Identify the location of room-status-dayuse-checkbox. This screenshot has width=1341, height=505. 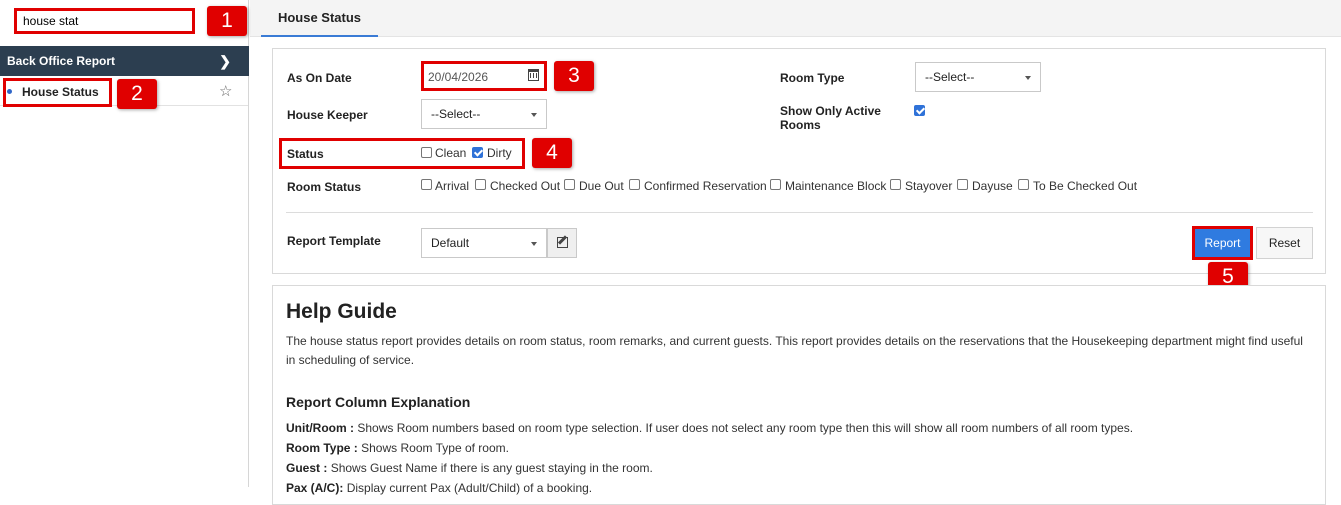
(962, 184).